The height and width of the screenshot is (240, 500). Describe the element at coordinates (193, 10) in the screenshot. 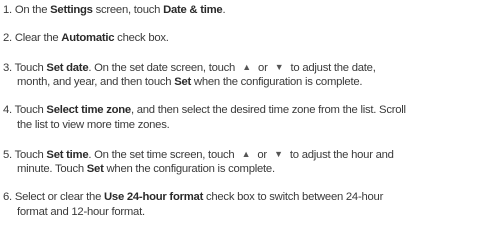

I see `ui-term: Date & time` at that location.